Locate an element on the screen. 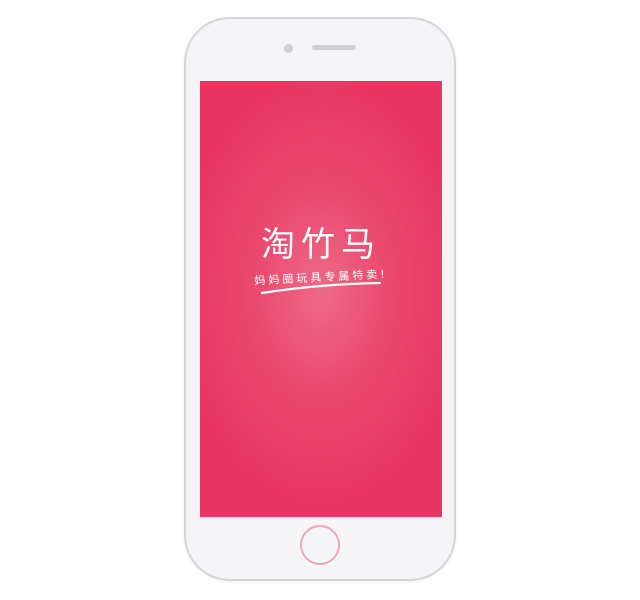  speaker-grille-icon is located at coordinates (334, 47).